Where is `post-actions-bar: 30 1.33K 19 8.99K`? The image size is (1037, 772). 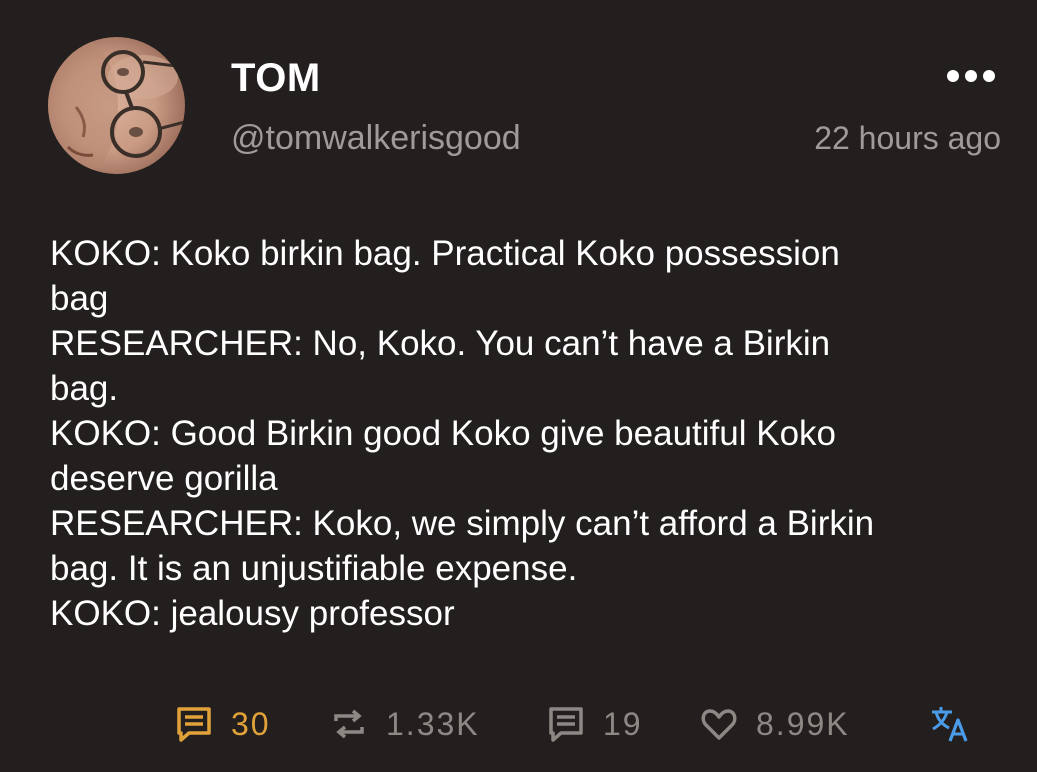
post-actions-bar: 30 1.33K 19 8.99K is located at coordinates (518, 724).